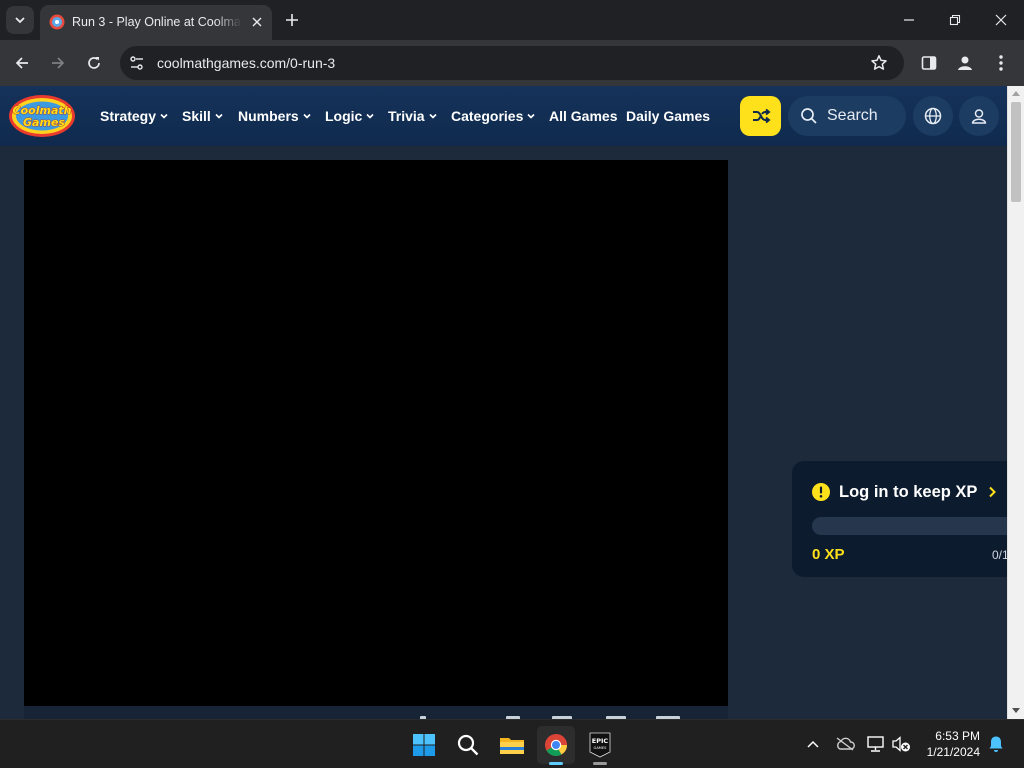  I want to click on network-icon, so click(875, 744).